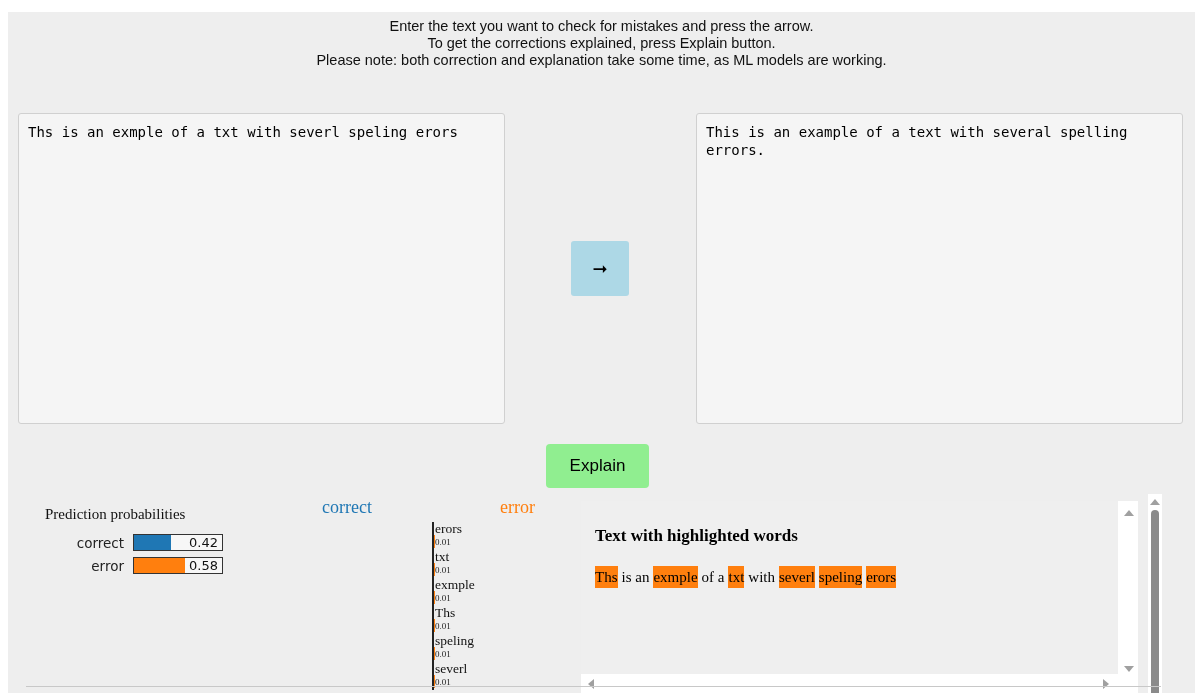  I want to click on scroll-left-icon, so click(591, 684).